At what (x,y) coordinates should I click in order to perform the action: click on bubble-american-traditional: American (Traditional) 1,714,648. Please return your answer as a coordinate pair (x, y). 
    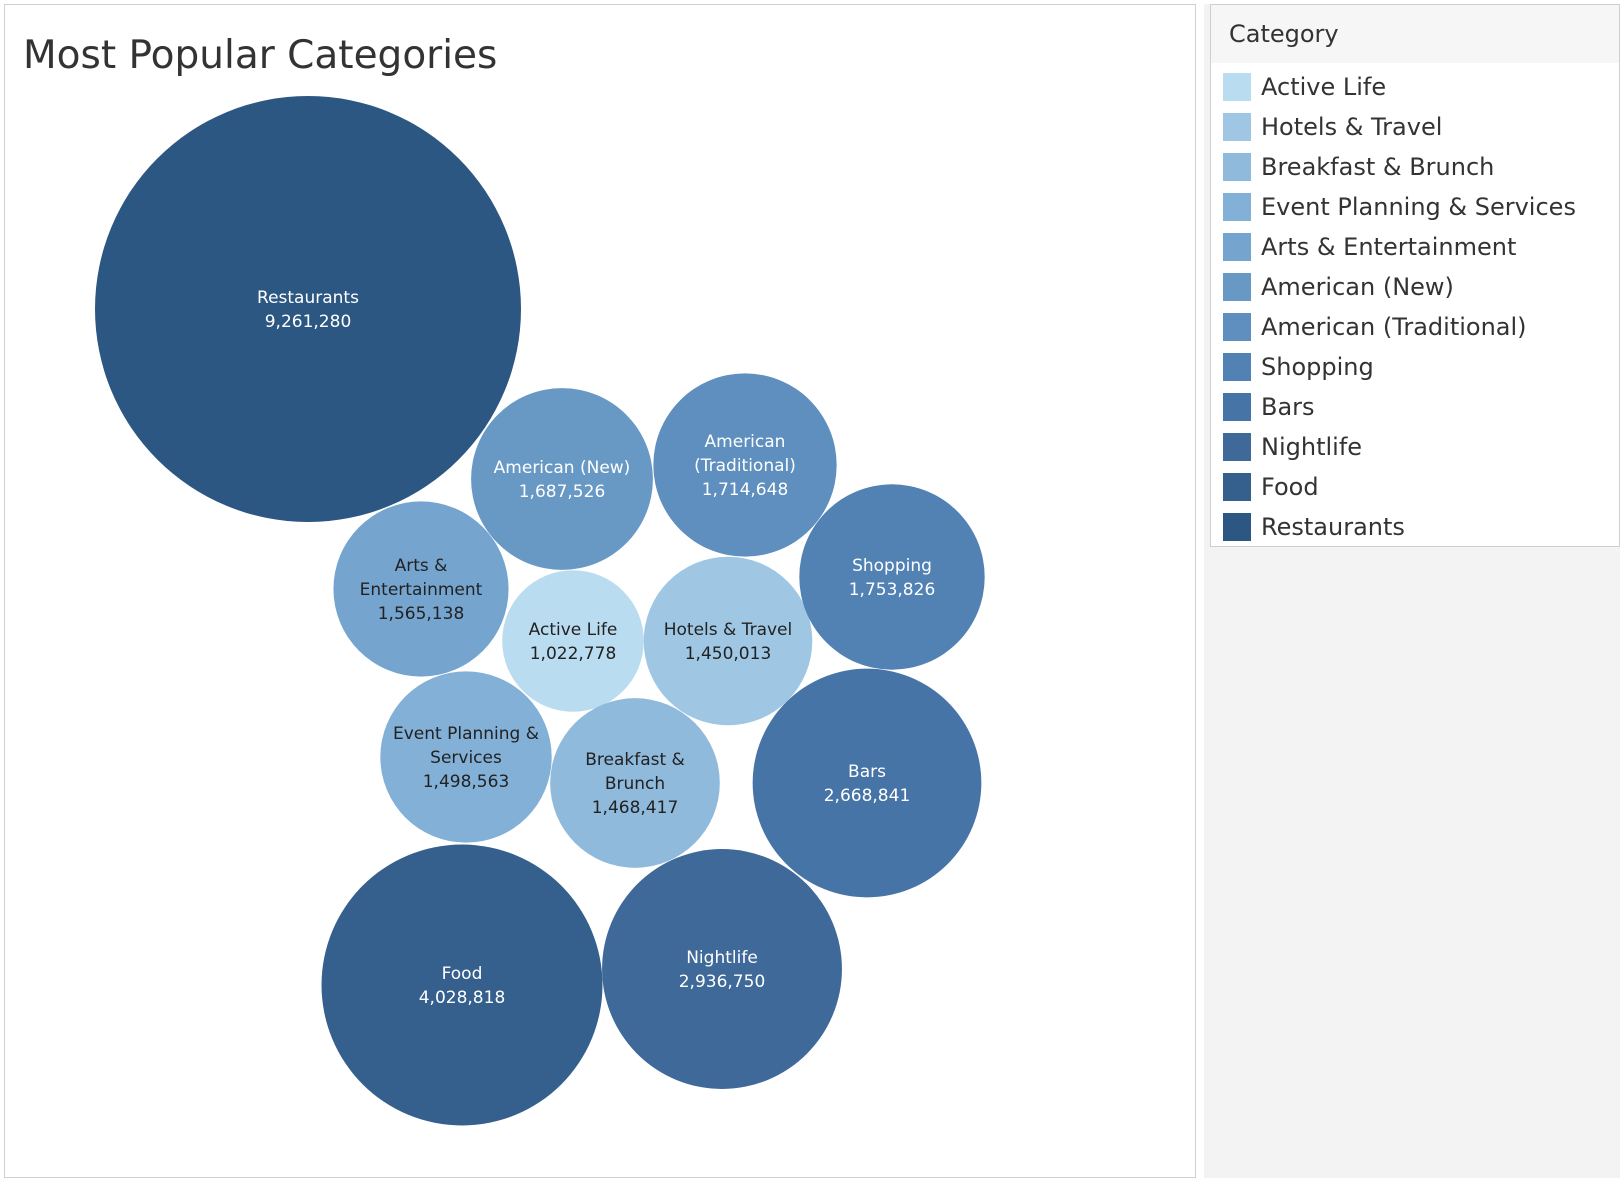
    Looking at the image, I should click on (745, 465).